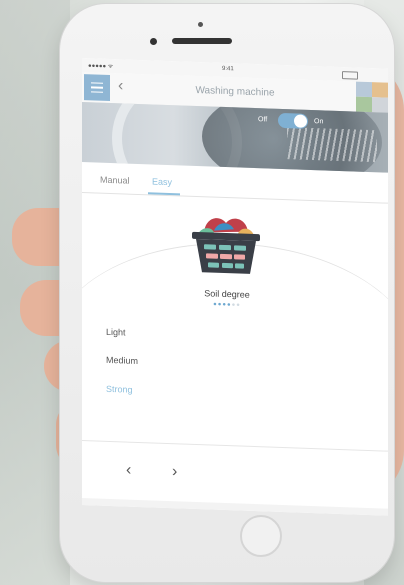 The width and height of the screenshot is (404, 585). Describe the element at coordinates (164, 194) in the screenshot. I see `active-tab-indicator` at that location.